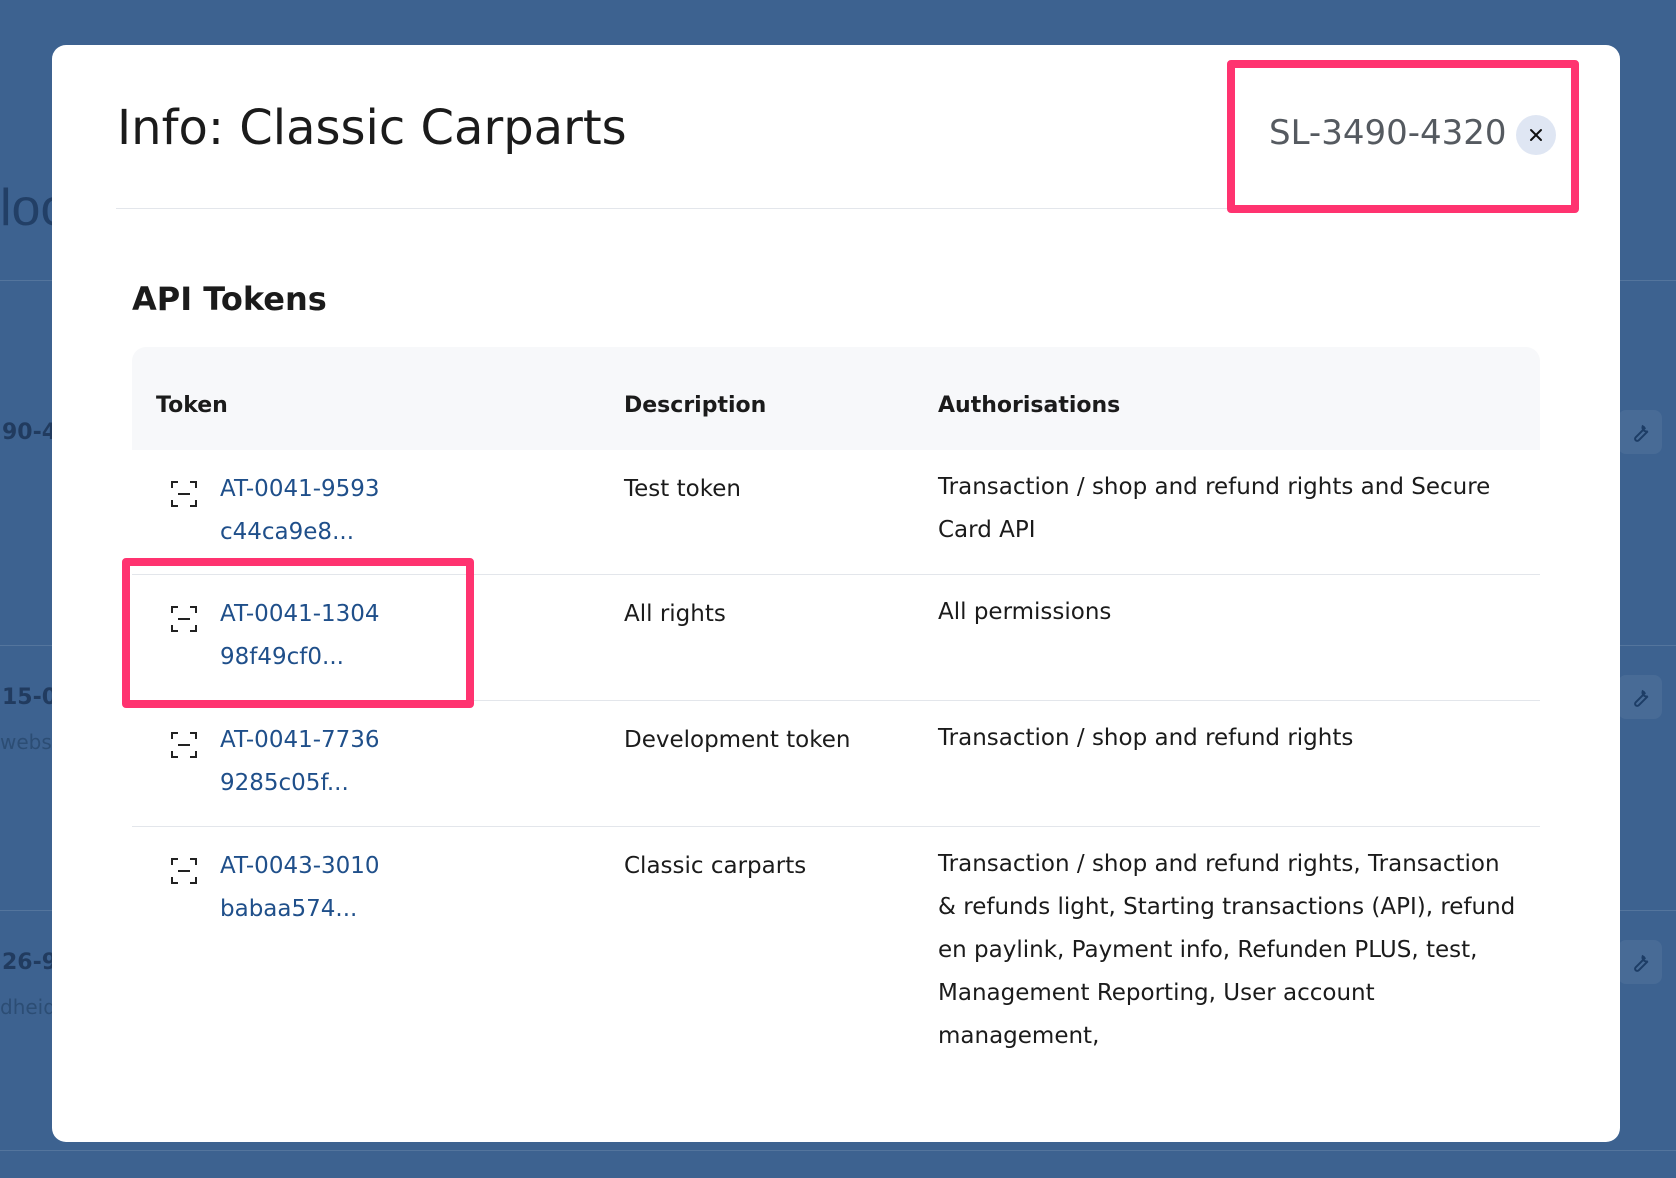 The height and width of the screenshot is (1178, 1676). Describe the element at coordinates (702, 208) in the screenshot. I see `header-divider` at that location.